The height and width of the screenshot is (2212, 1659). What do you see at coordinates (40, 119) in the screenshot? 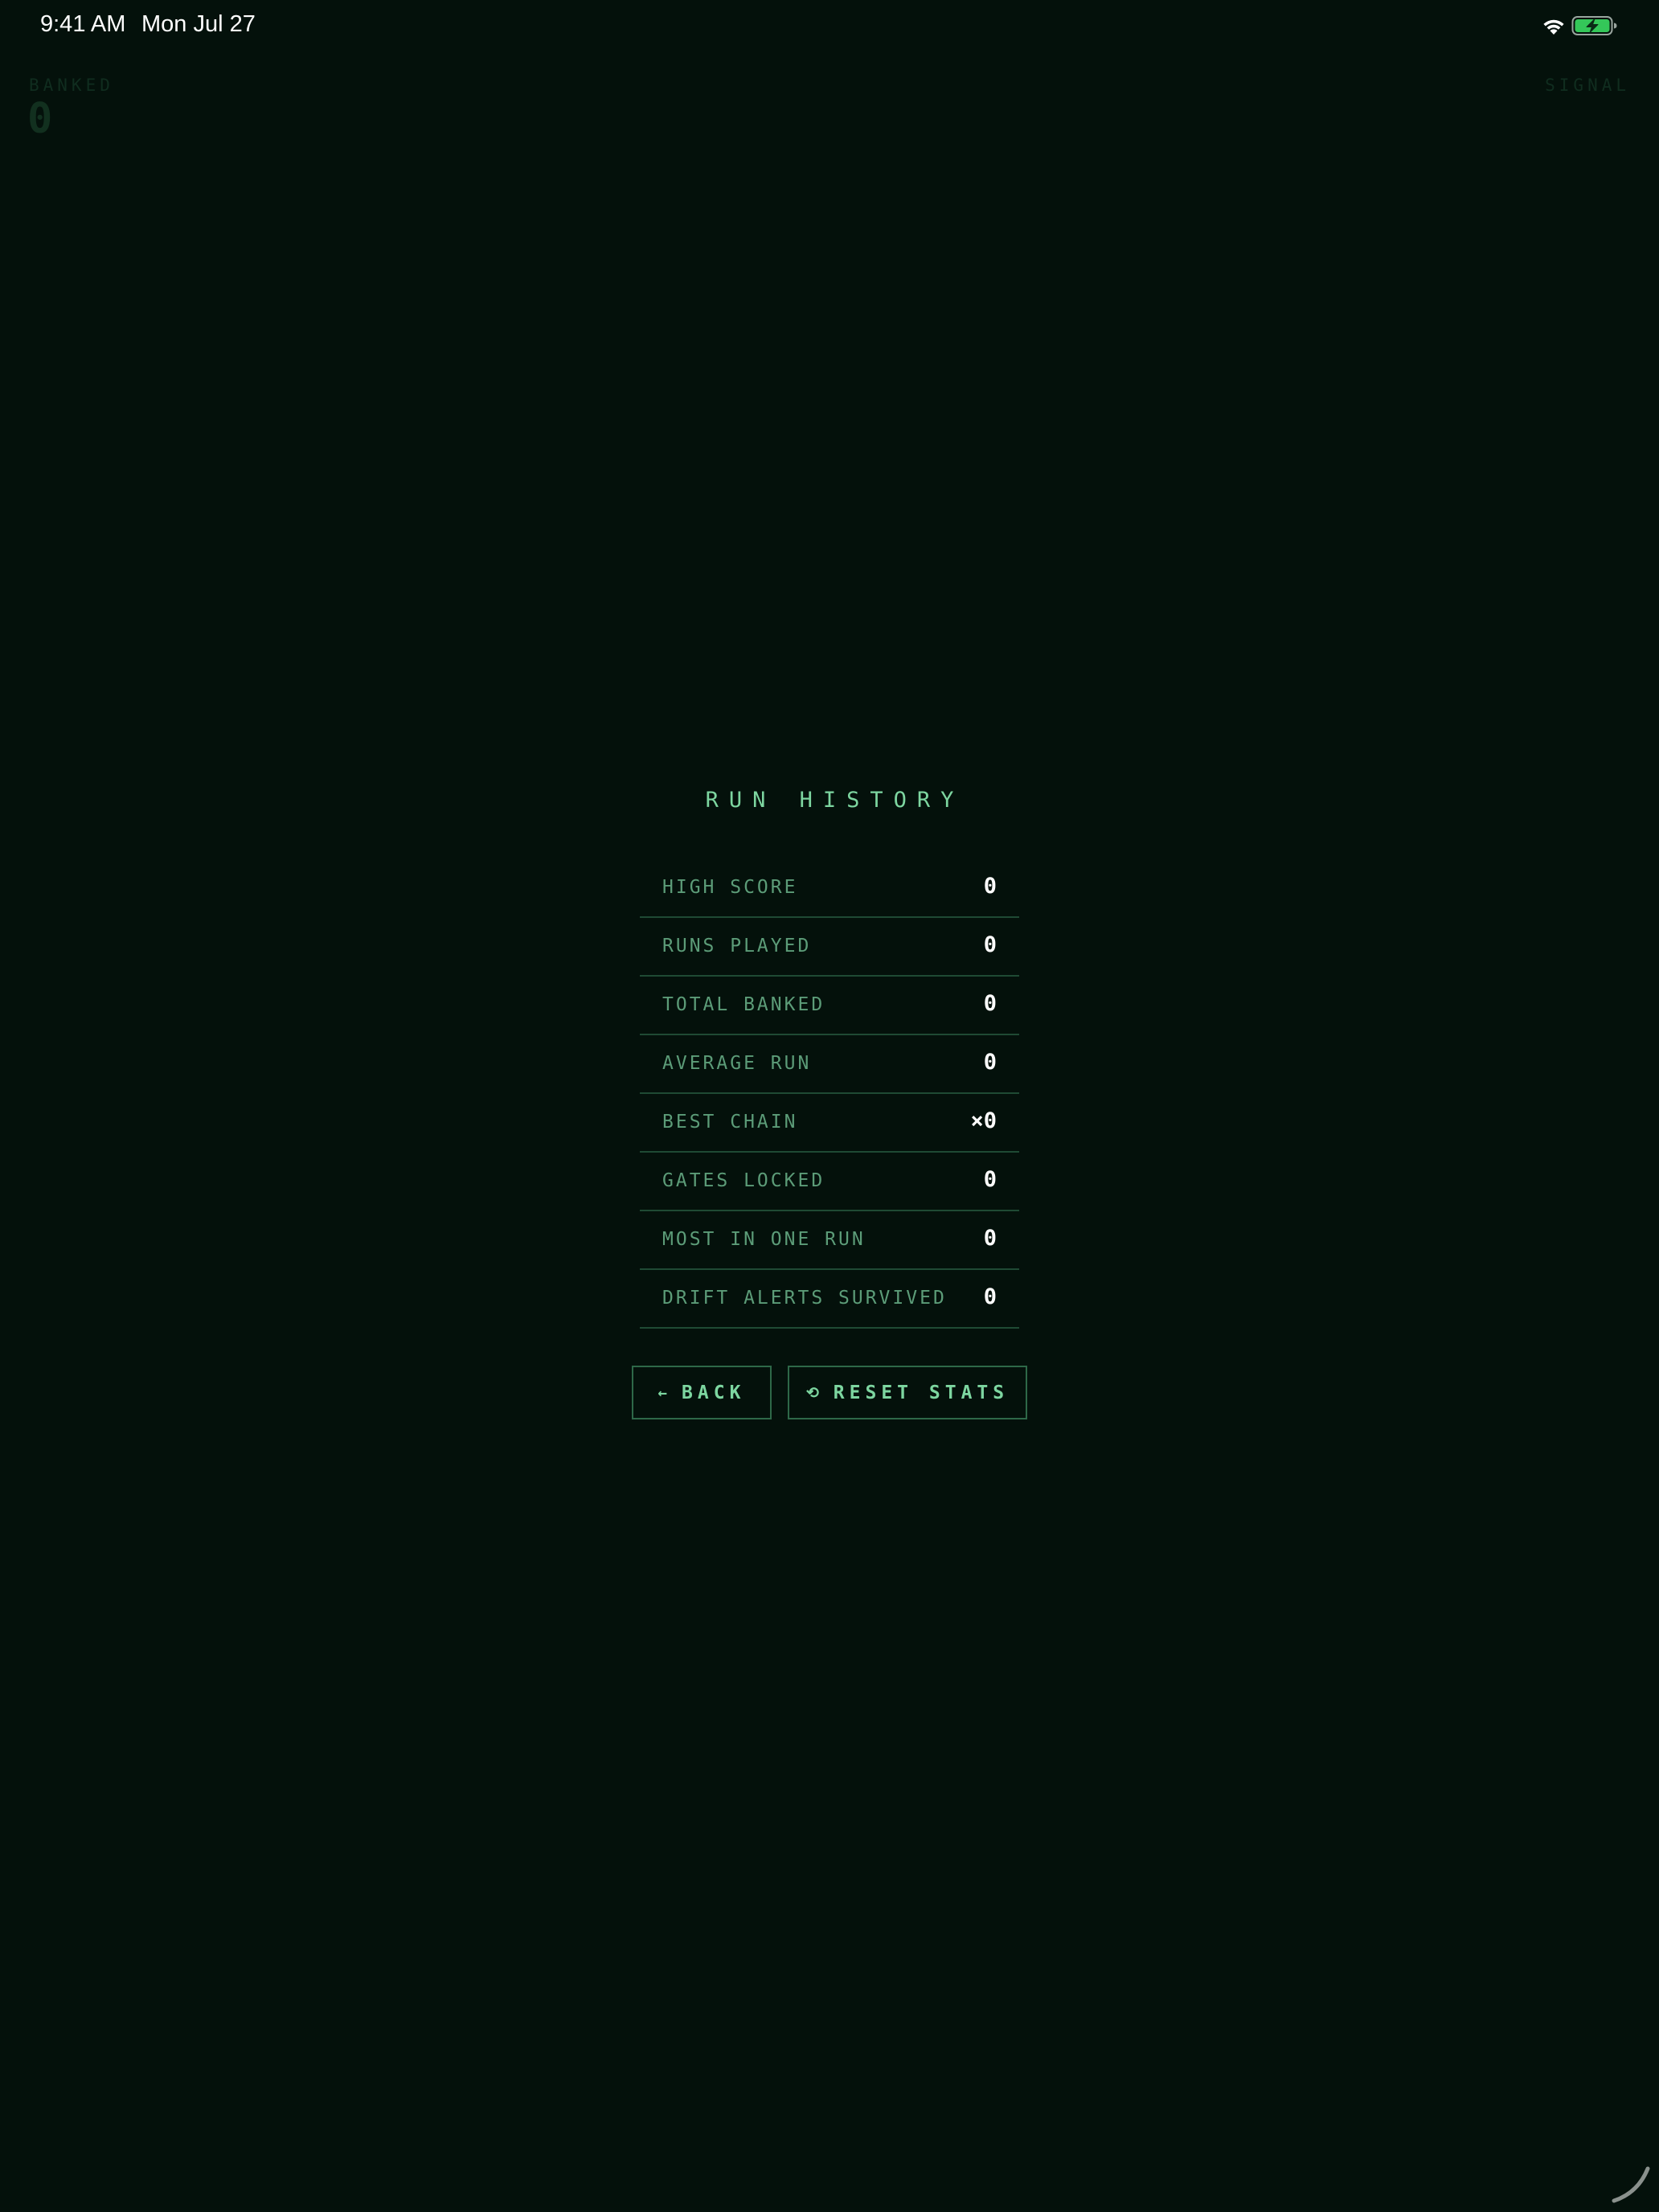
I see `banked-value: 0` at bounding box center [40, 119].